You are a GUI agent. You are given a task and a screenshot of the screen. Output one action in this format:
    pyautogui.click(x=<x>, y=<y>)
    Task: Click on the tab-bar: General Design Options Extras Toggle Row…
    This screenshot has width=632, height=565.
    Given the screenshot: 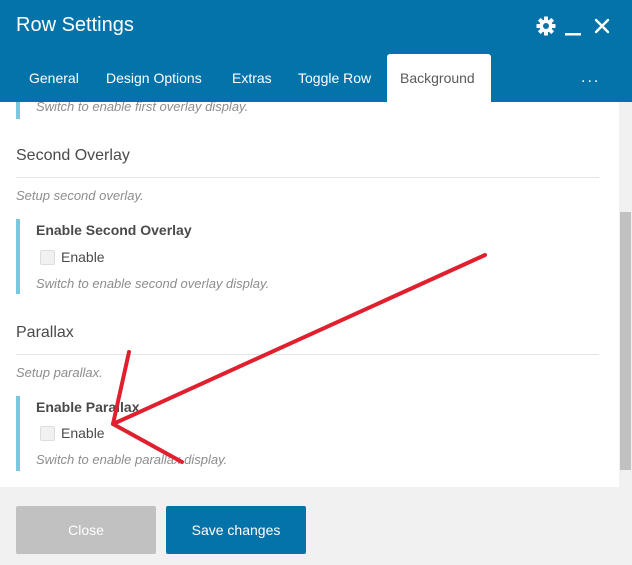 What is the action you would take?
    pyautogui.click(x=316, y=78)
    